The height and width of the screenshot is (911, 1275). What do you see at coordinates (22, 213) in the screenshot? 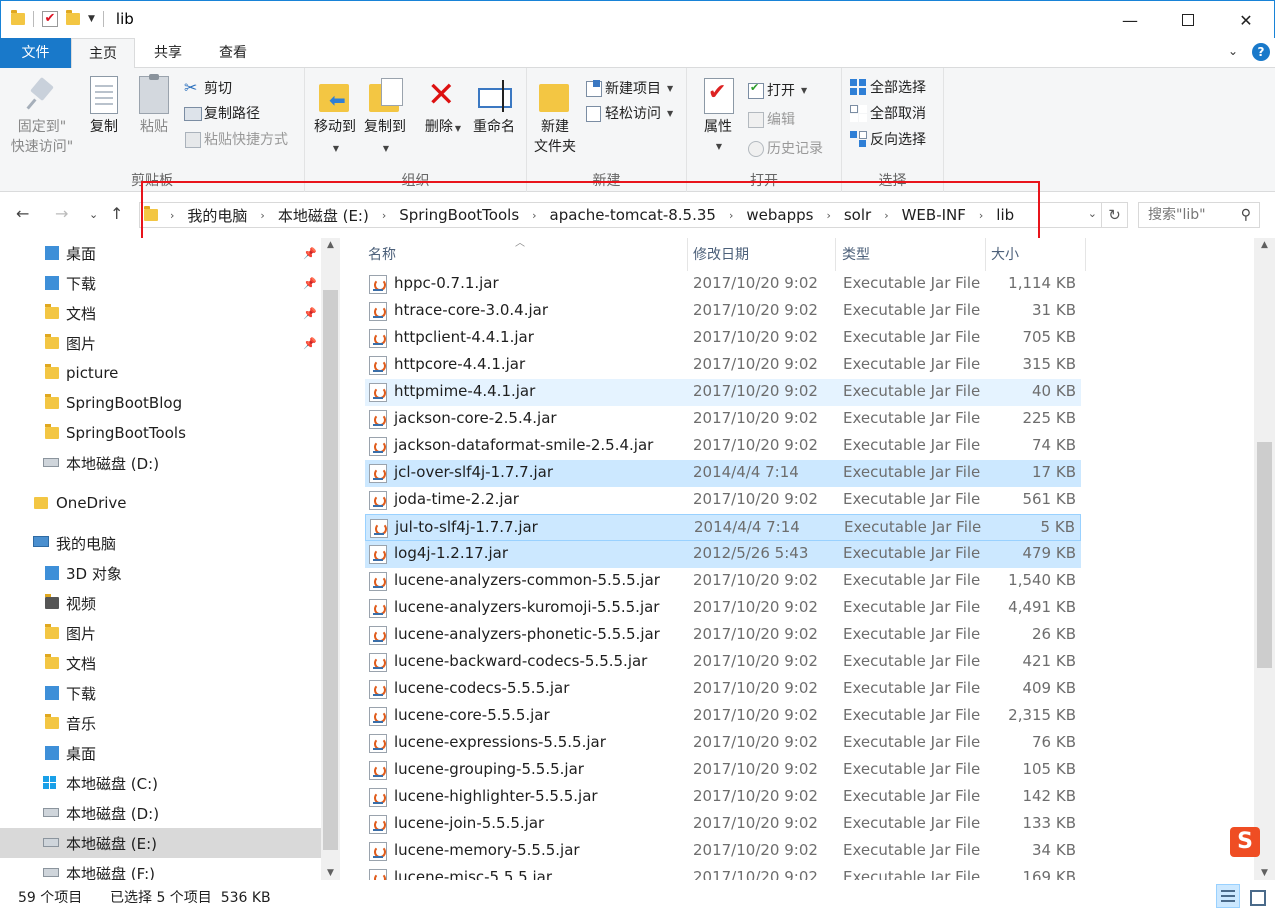
I see `back-arrow-icon: ←` at bounding box center [22, 213].